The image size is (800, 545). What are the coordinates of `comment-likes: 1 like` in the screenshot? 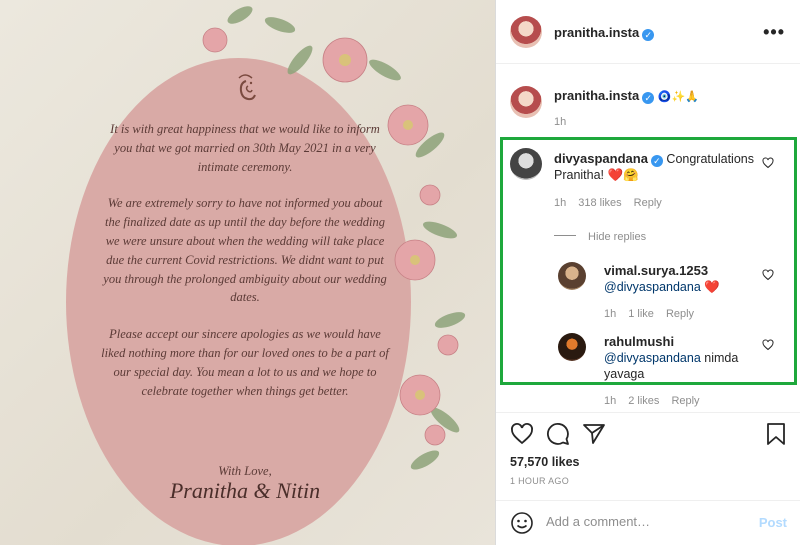 It's located at (641, 314).